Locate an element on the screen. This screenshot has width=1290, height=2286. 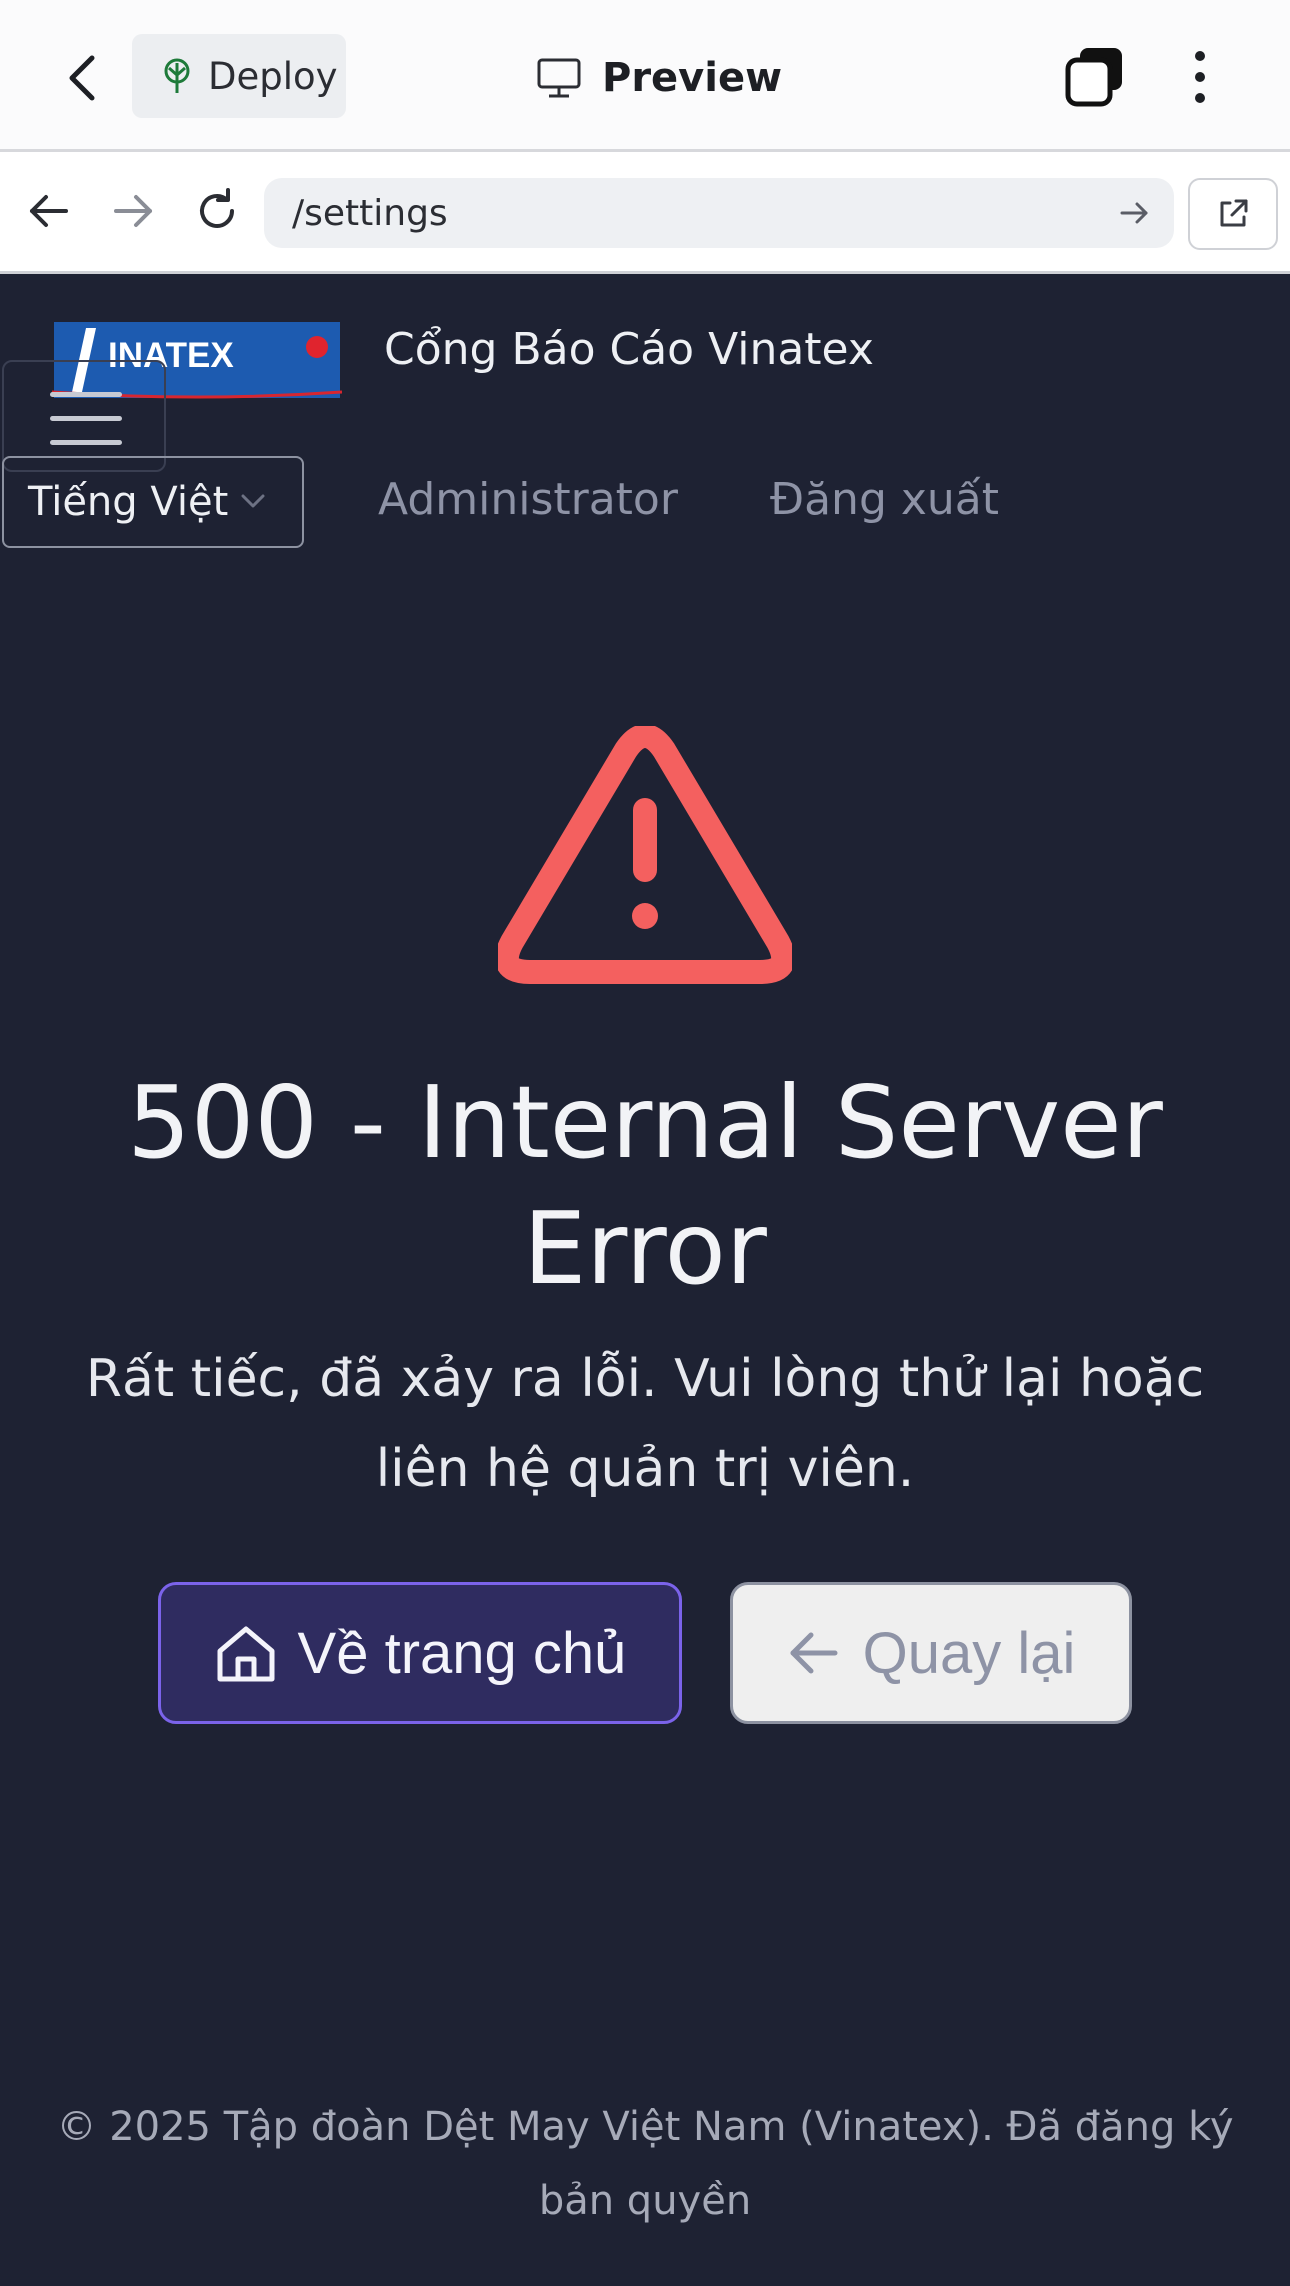
monitor-icon is located at coordinates (559, 78).